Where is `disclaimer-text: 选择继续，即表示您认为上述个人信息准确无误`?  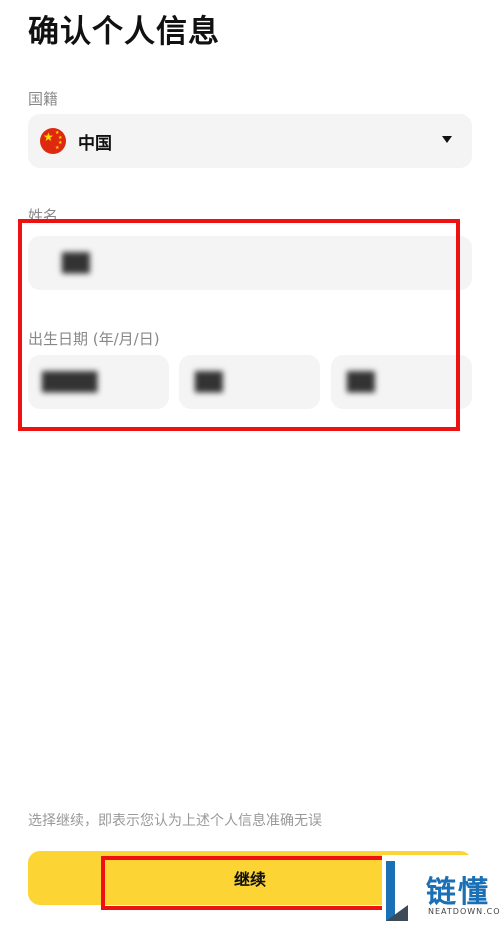 disclaimer-text: 选择继续，即表示您认为上述个人信息准确无误 is located at coordinates (175, 821).